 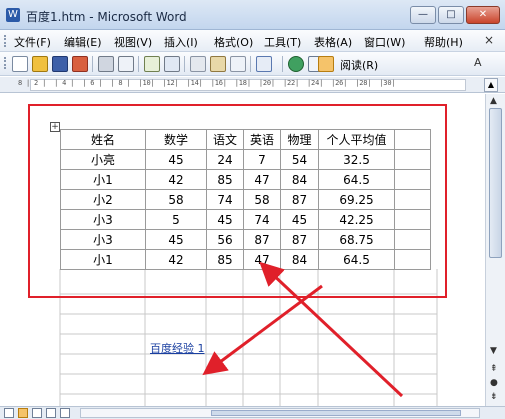 I want to click on view-status-bar, so click(x=252, y=412).